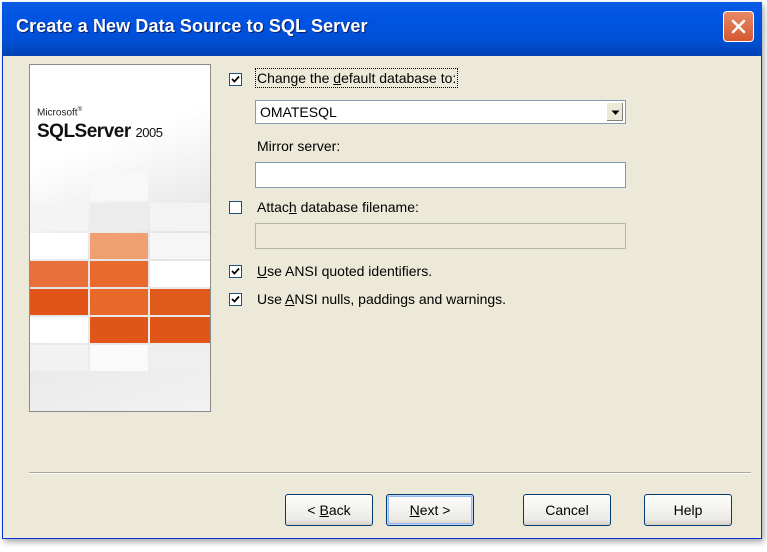 The width and height of the screenshot is (767, 552). I want to click on back-button: < Back, so click(329, 510).